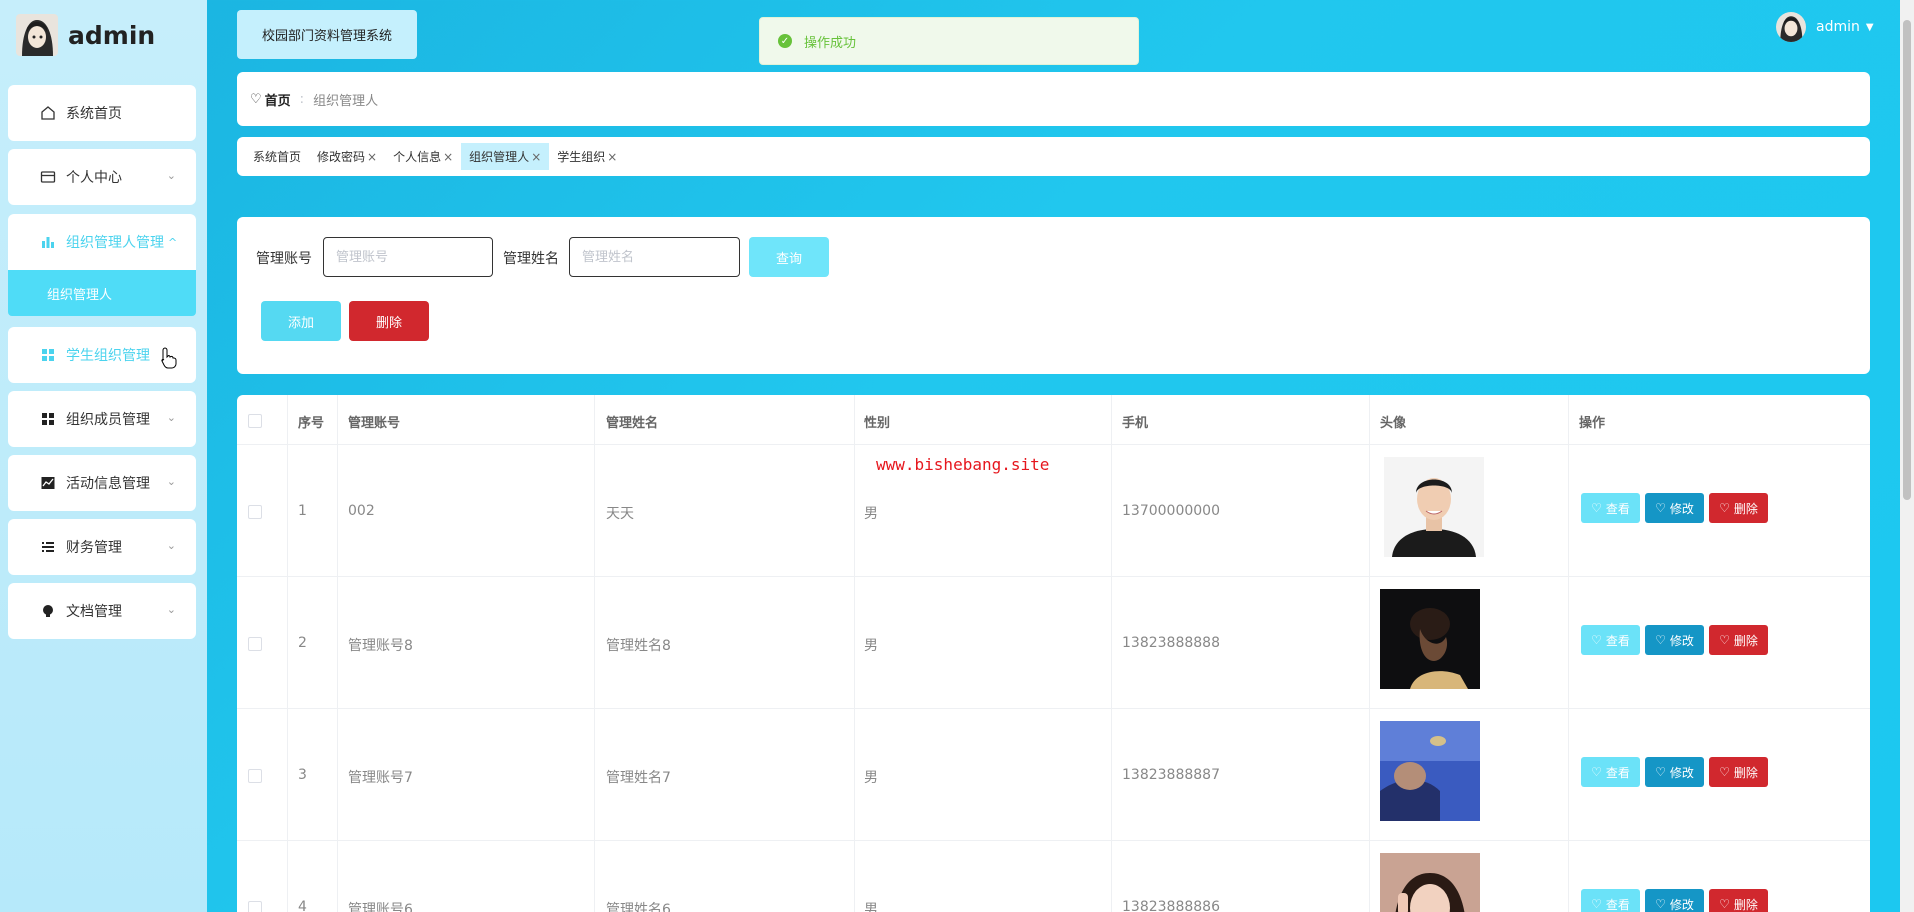  I want to click on tab-label: 系统首页, so click(277, 157).